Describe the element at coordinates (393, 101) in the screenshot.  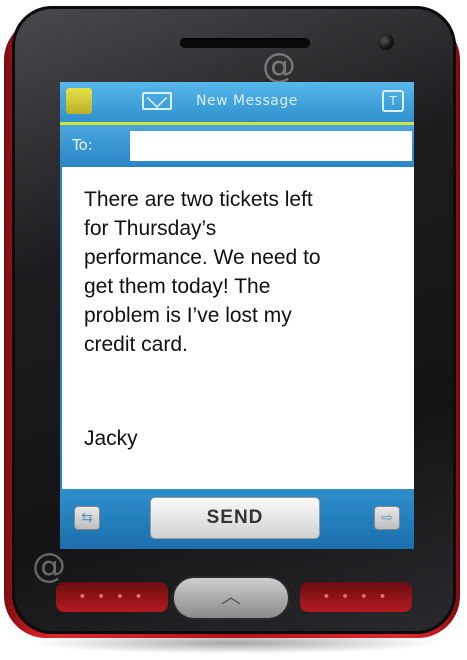
I see `antenna-icon: T` at that location.